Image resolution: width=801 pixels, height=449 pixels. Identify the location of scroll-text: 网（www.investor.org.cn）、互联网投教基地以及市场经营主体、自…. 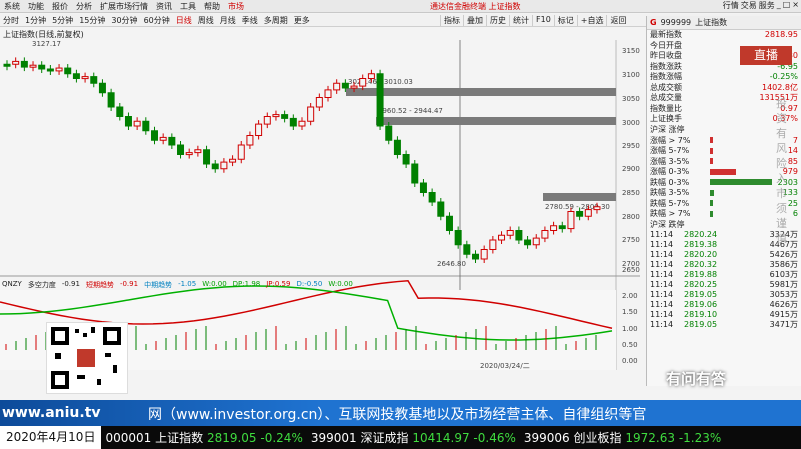
(397, 415).